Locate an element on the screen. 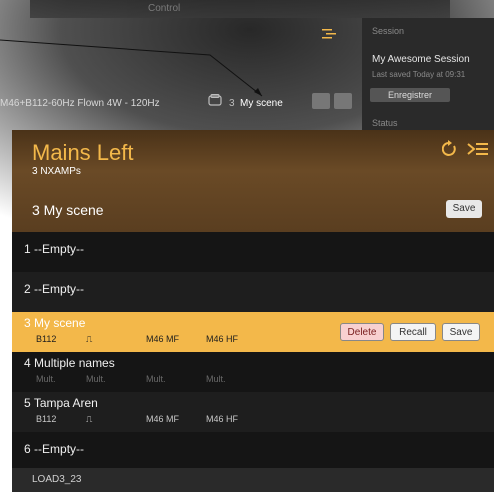 The image size is (494, 492). refresh-icon is located at coordinates (450, 149).